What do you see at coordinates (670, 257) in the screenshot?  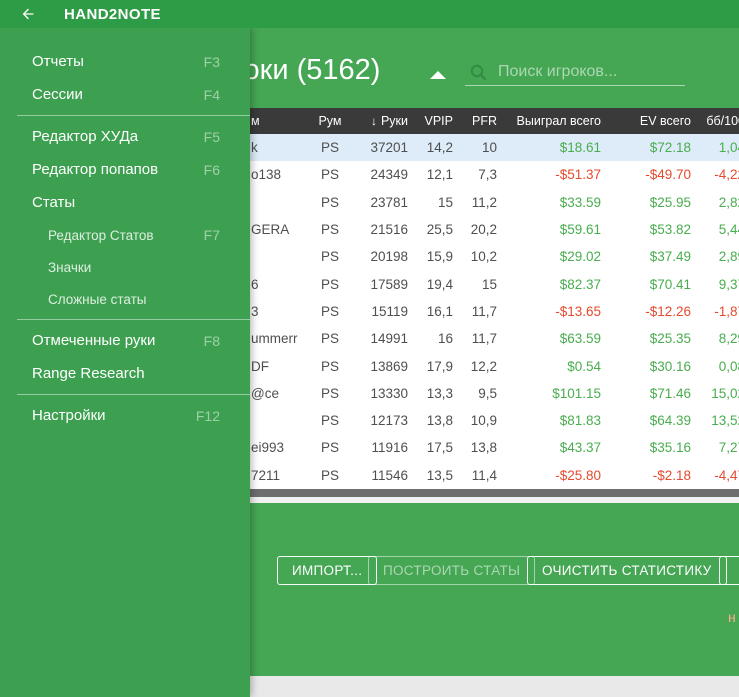 I see `ev-cell: $37.49` at bounding box center [670, 257].